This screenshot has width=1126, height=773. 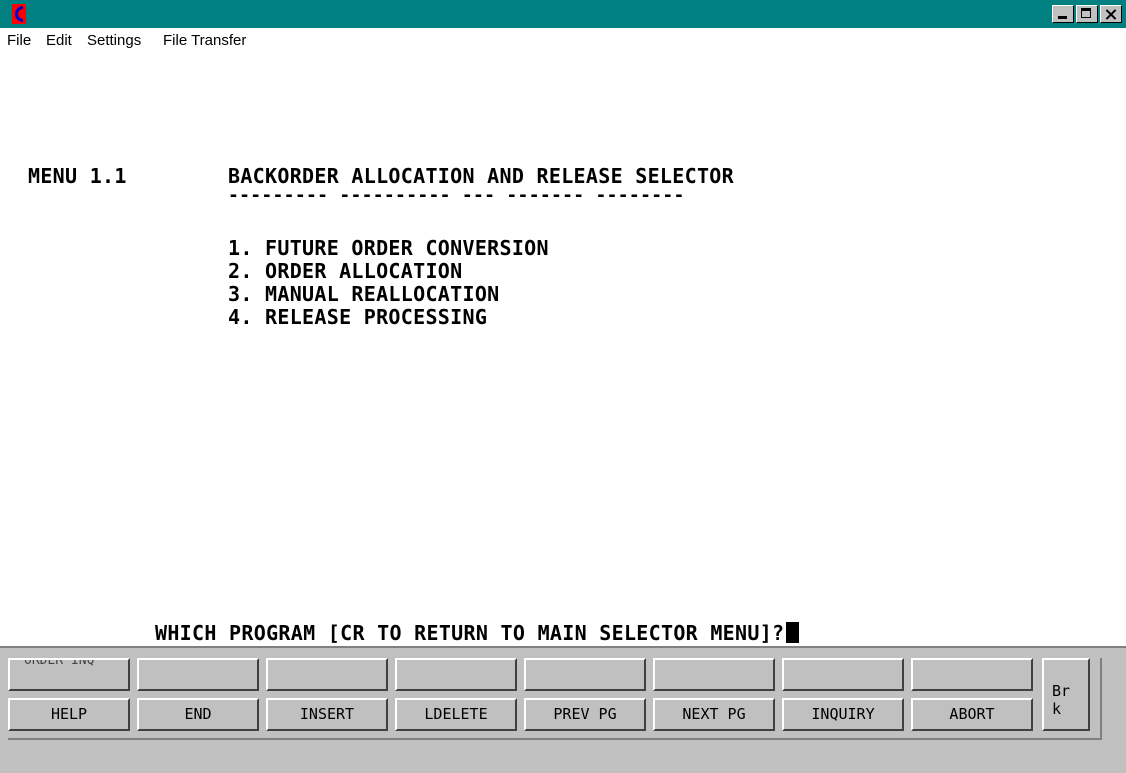 What do you see at coordinates (327, 714) in the screenshot?
I see `fkey-insert: INSERT` at bounding box center [327, 714].